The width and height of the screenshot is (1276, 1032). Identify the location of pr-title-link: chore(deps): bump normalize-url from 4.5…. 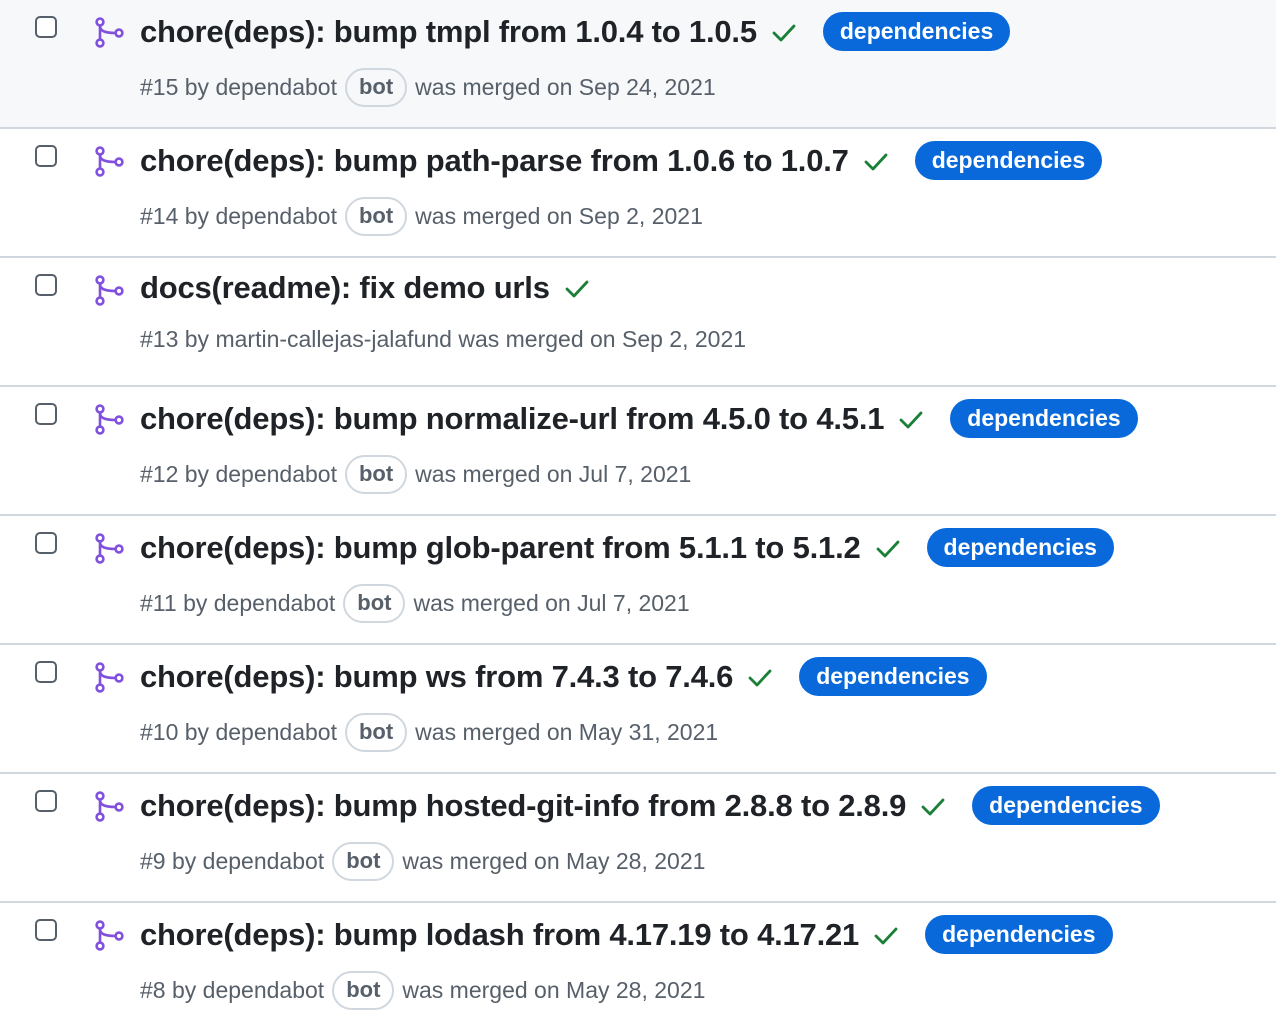
(512, 419).